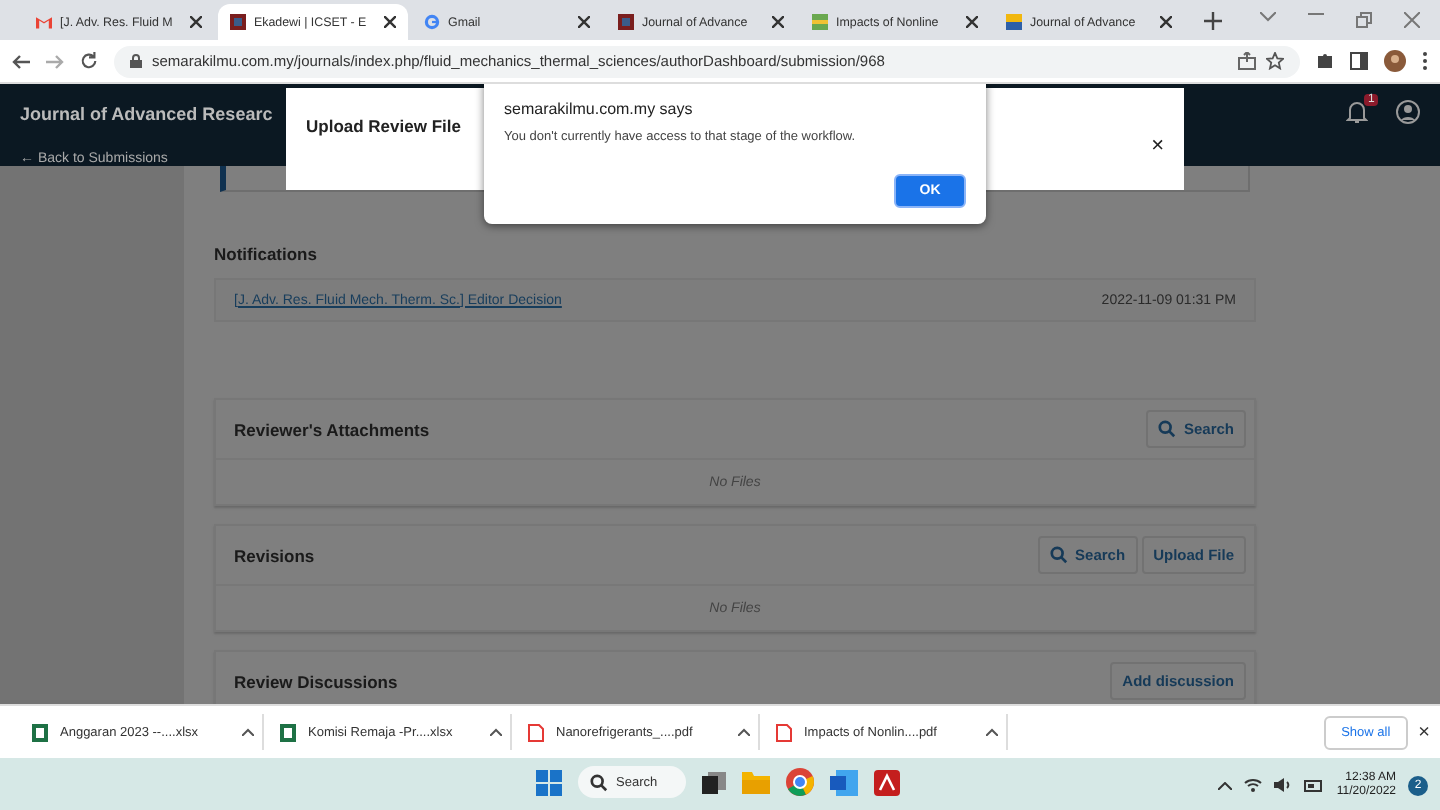  Describe the element at coordinates (383, 128) in the screenshot. I see `modal-title: Upload Review File` at that location.